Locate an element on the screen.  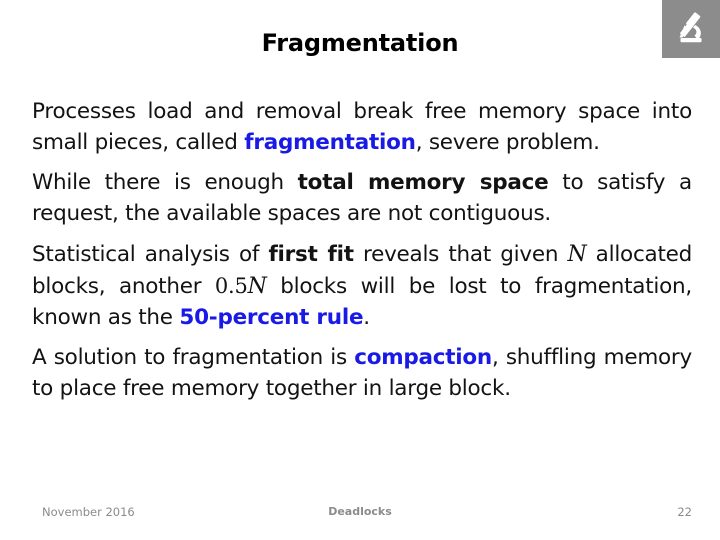
page-title: Fragmentation is located at coordinates (360, 43).